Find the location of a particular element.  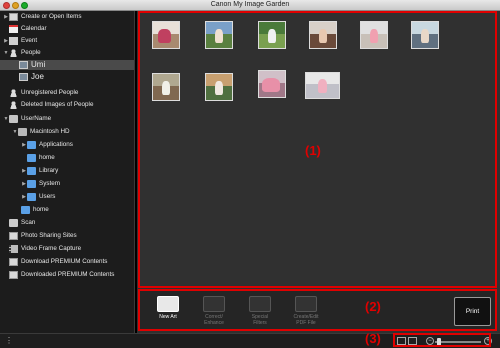

more-options-icon: ⋮ is located at coordinates (9, 340).